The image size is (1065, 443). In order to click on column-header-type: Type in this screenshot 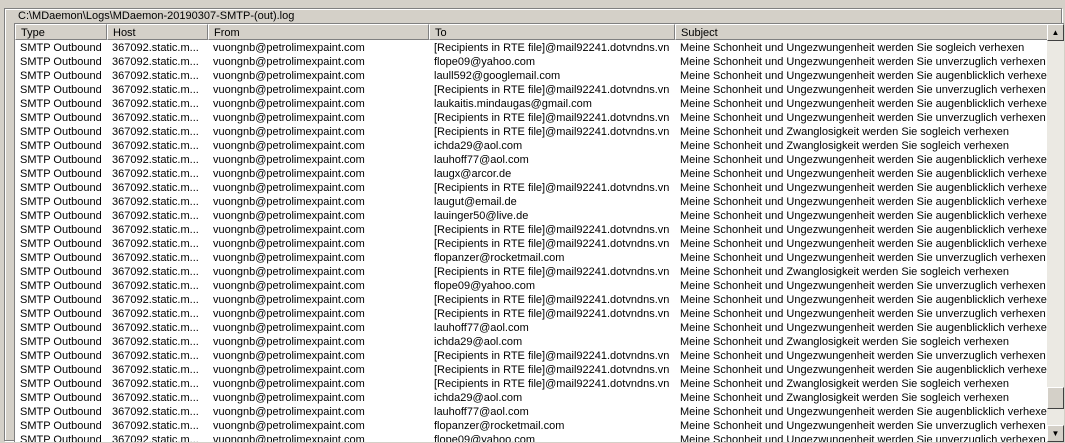, I will do `click(61, 32)`.